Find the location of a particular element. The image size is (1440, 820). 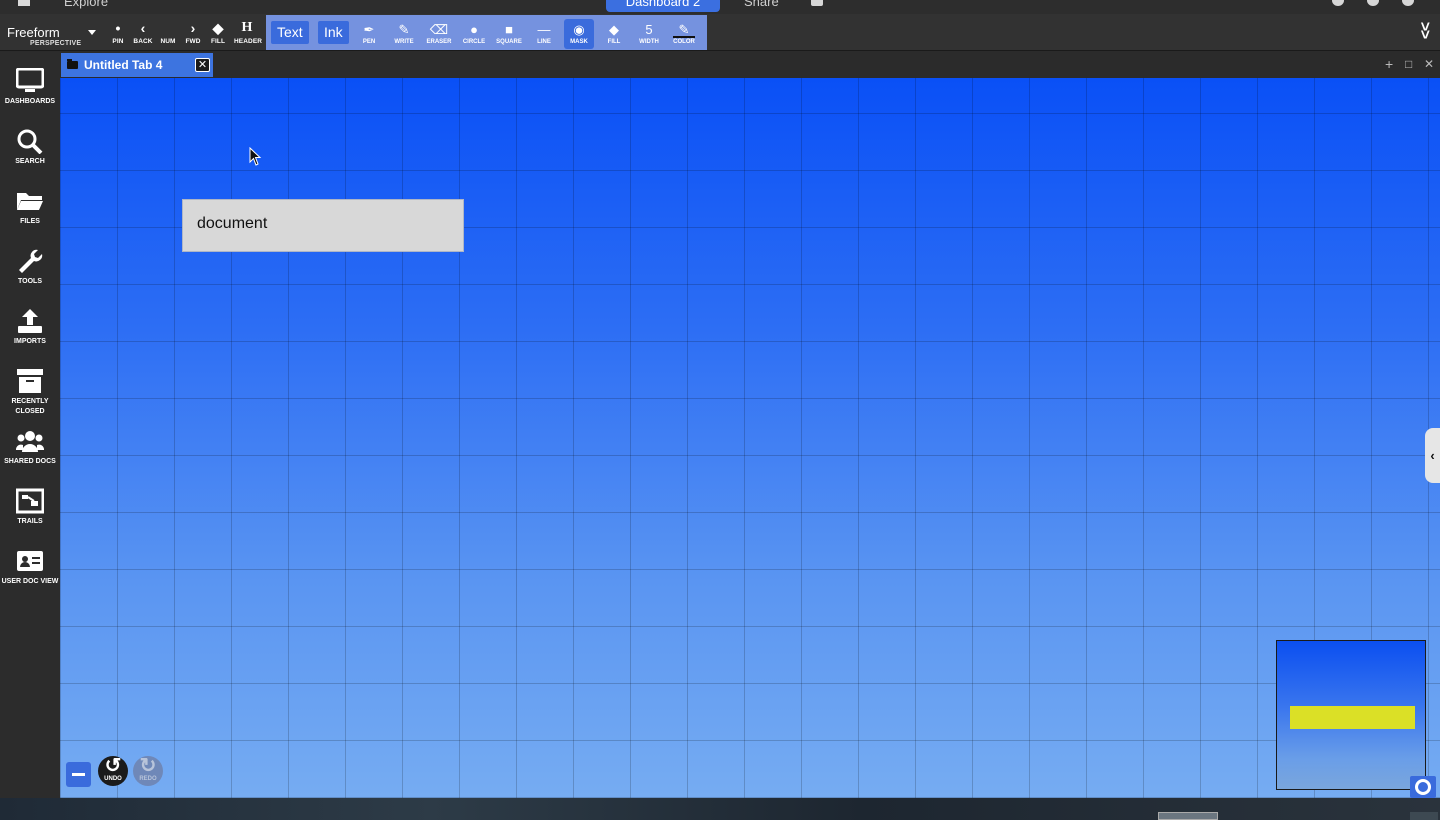

collapse-drawer-handle: ‹ is located at coordinates (1432, 455).